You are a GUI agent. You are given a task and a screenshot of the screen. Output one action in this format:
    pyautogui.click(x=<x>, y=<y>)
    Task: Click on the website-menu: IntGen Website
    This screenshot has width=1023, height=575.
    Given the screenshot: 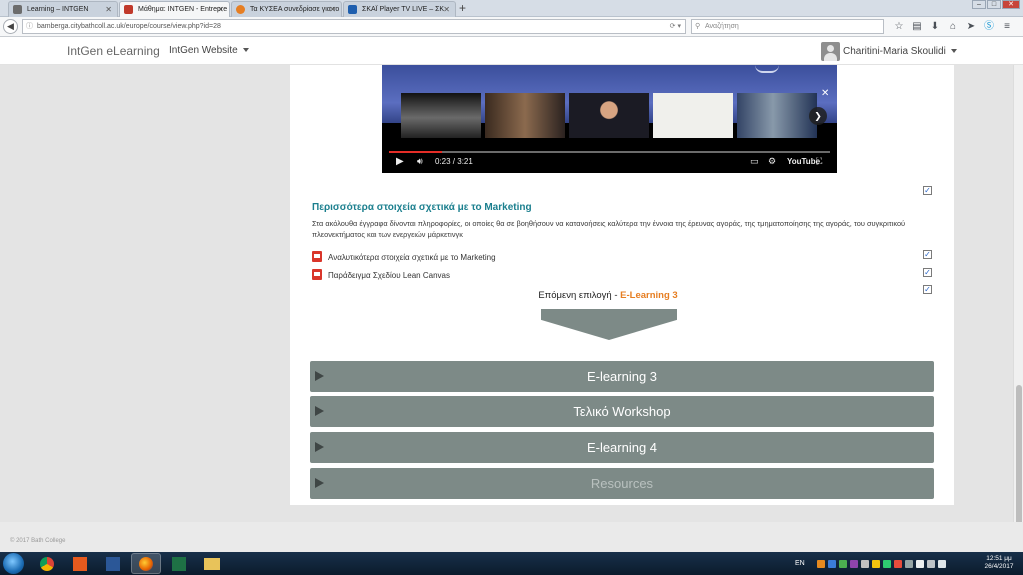 What is the action you would take?
    pyautogui.click(x=209, y=50)
    